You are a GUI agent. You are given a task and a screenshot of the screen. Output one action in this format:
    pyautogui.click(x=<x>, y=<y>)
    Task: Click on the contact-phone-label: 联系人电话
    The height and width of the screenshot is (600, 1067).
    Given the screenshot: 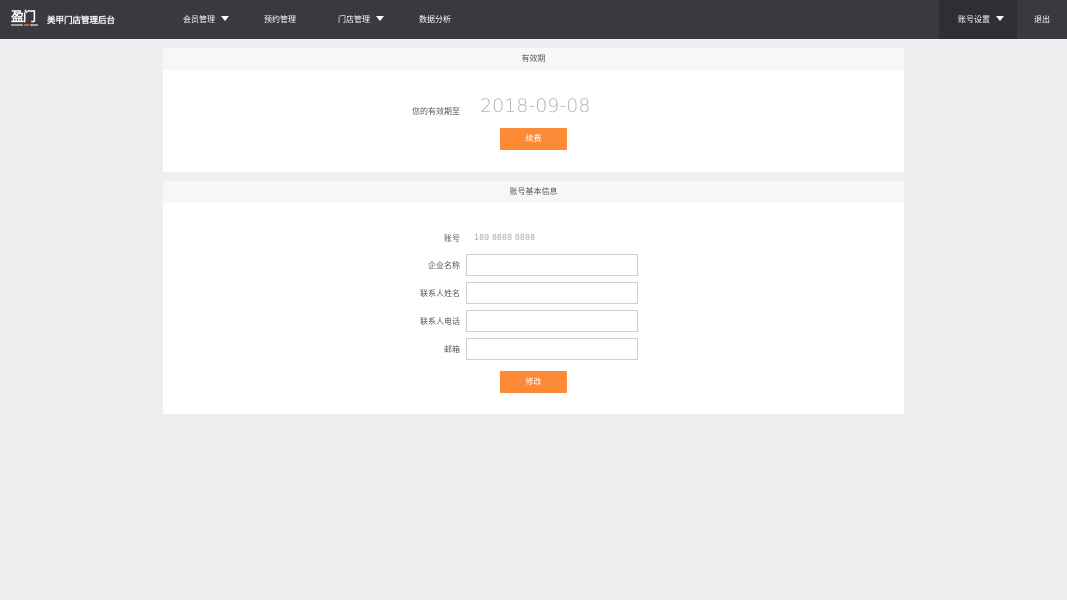 What is the action you would take?
    pyautogui.click(x=440, y=321)
    